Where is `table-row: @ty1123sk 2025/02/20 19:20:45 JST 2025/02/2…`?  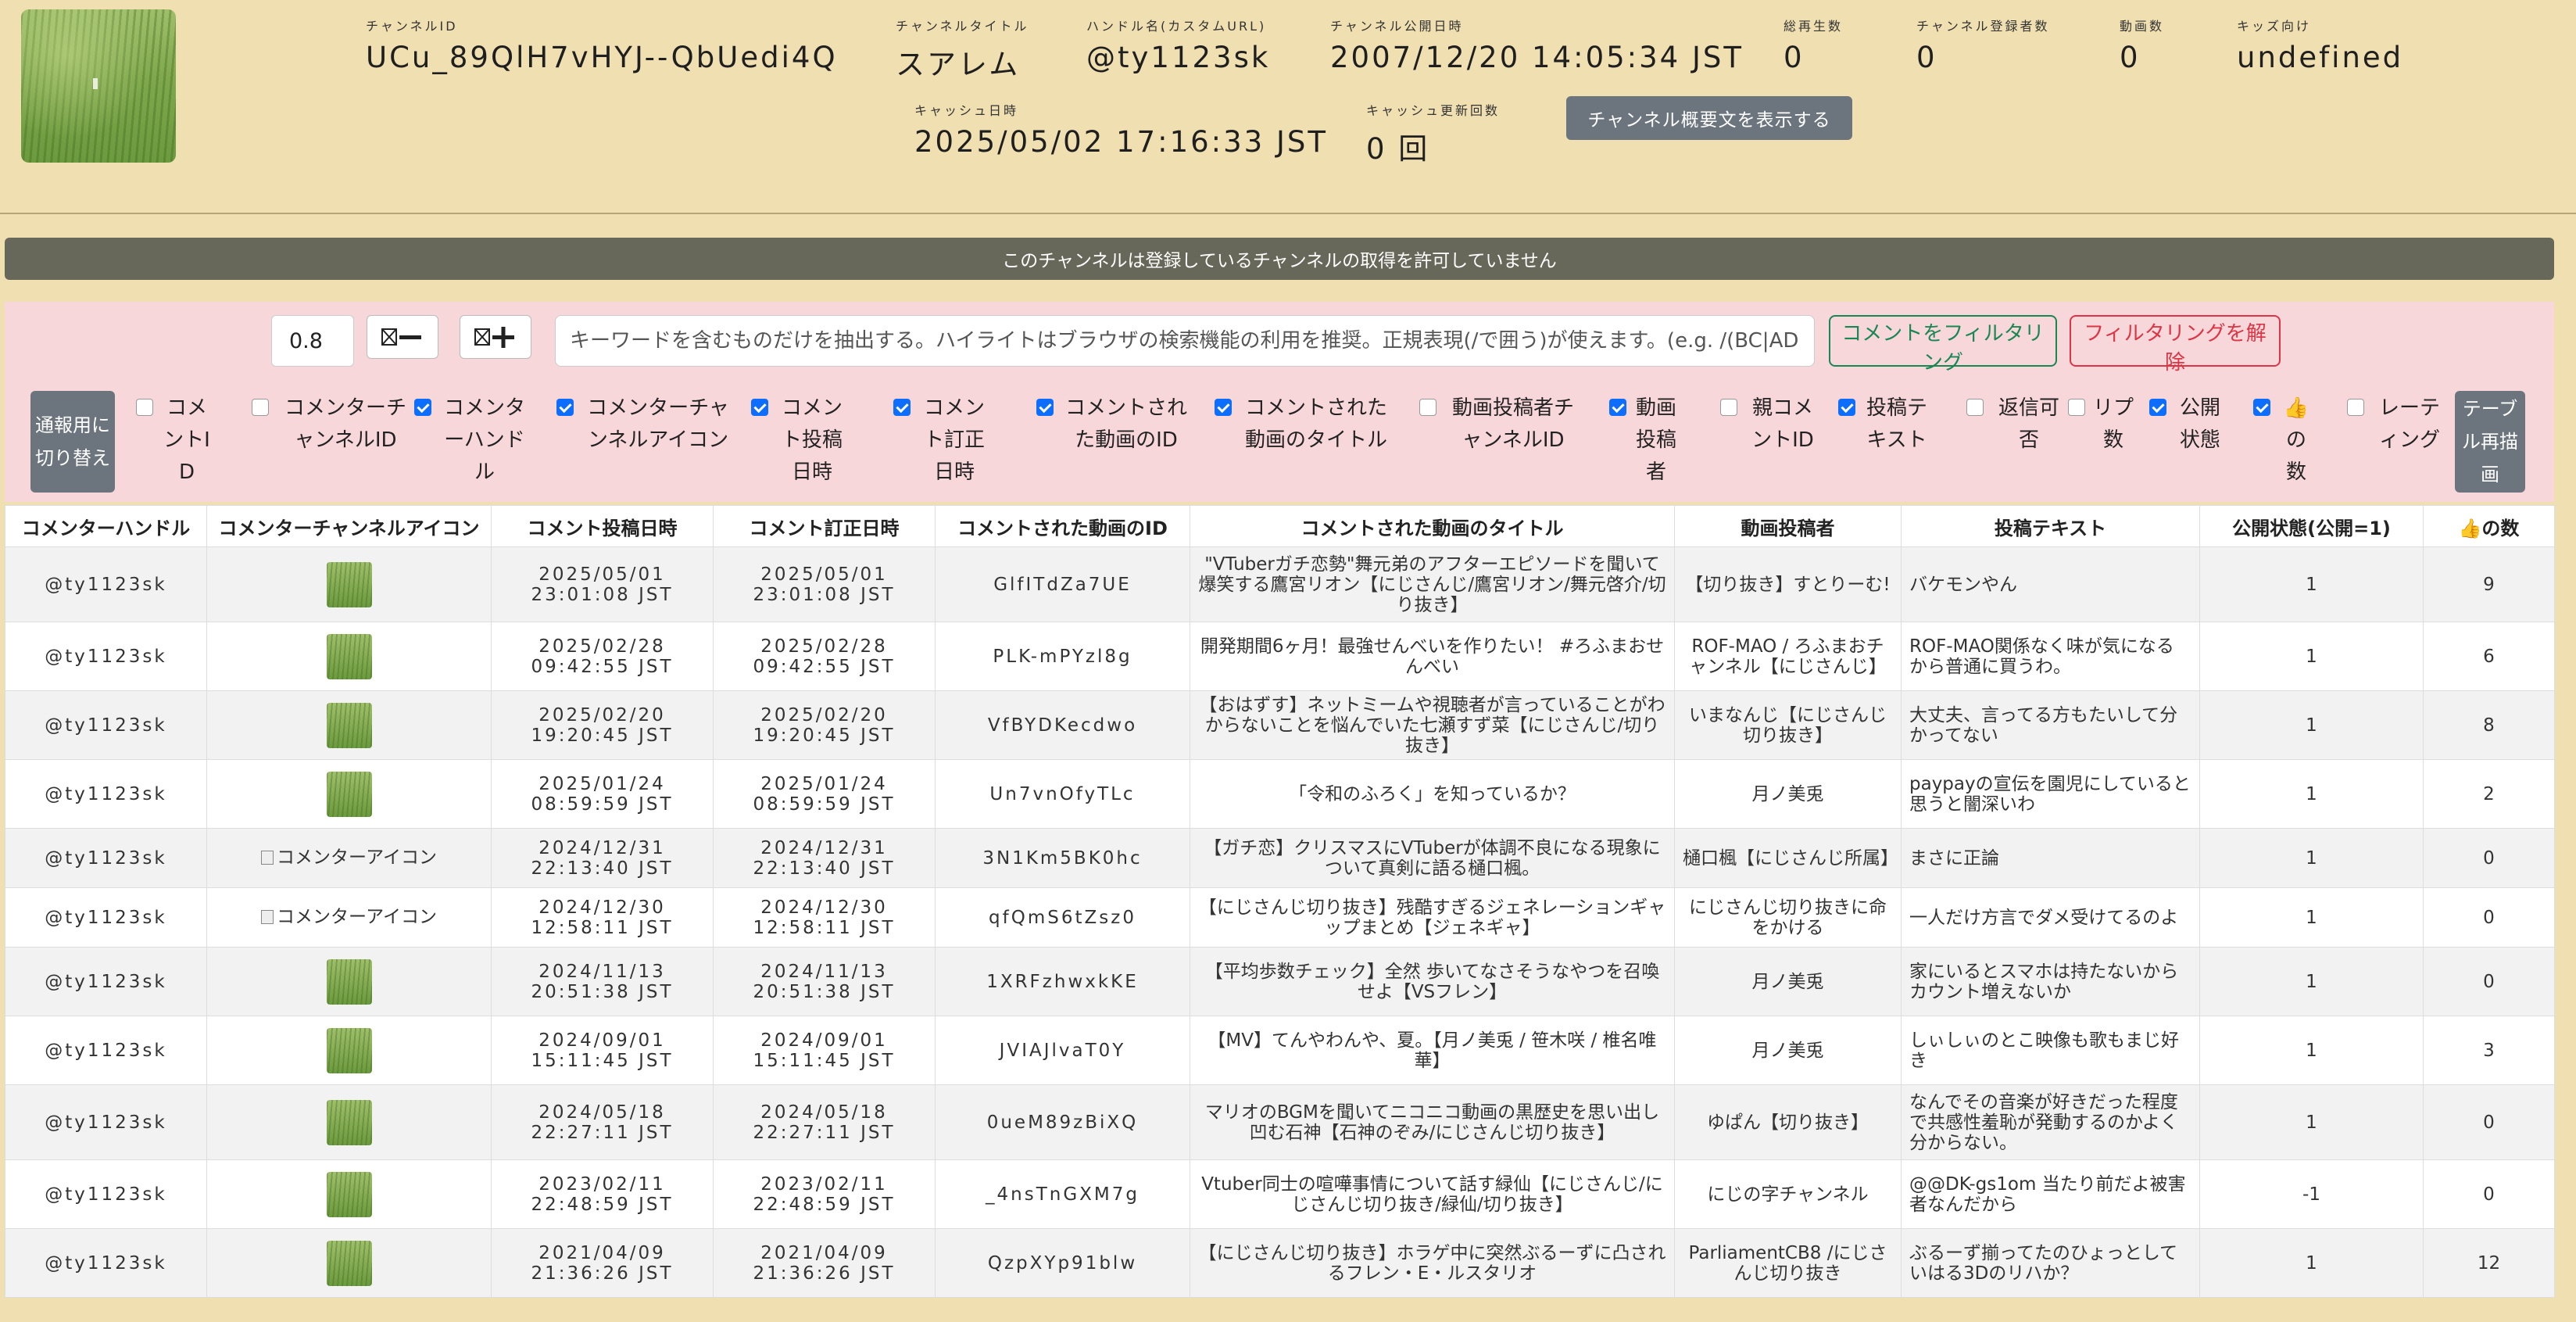
table-row: @ty1123sk 2025/02/20 19:20:45 JST 2025/02/2… is located at coordinates (1280, 725).